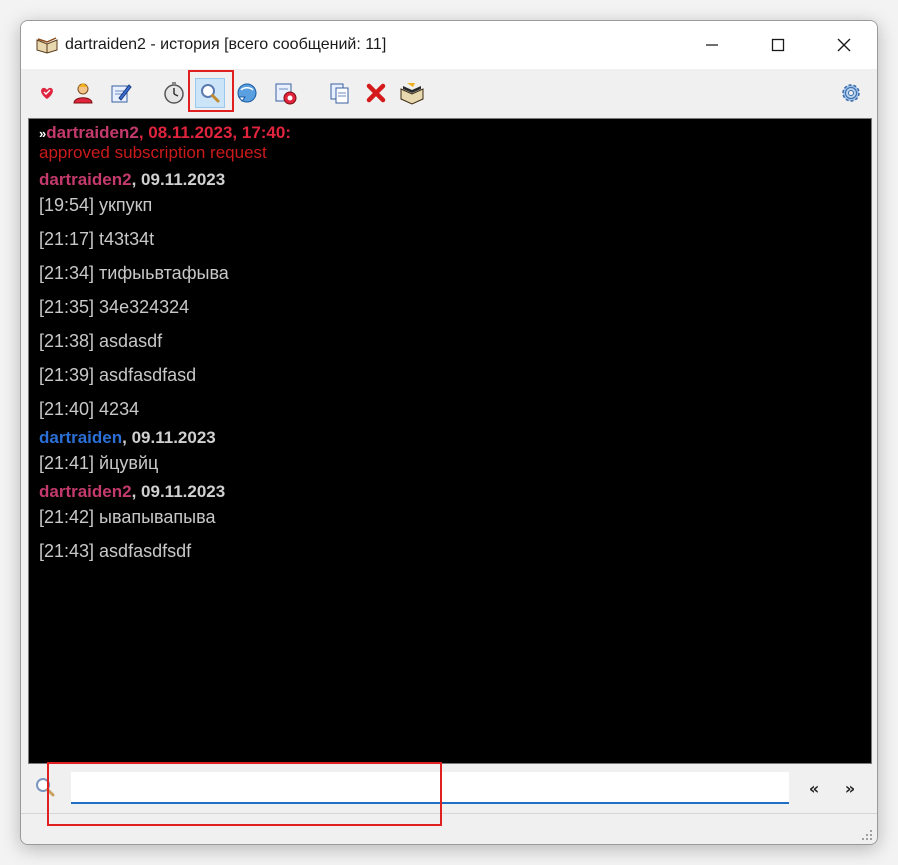 Image resolution: width=898 pixels, height=865 pixels. What do you see at coordinates (89, 409) in the screenshot?
I see `message-line: [21:40] 4234` at bounding box center [89, 409].